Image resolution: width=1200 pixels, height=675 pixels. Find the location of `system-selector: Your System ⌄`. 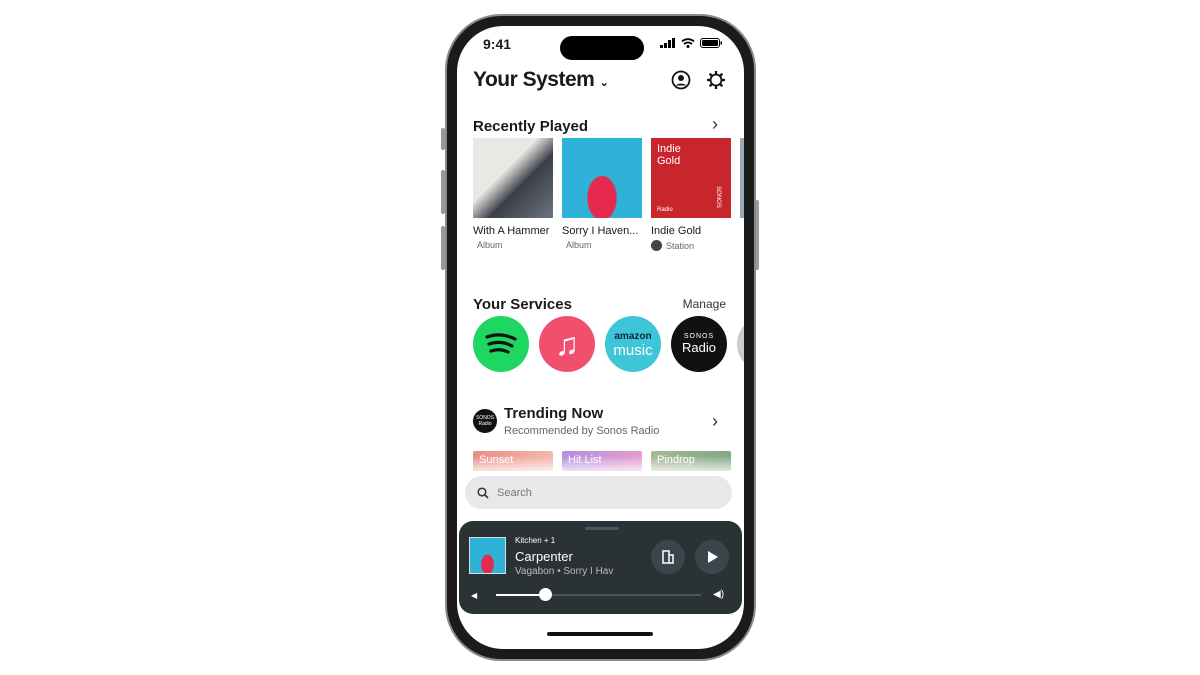

system-selector: Your System ⌄ is located at coordinates (541, 80).